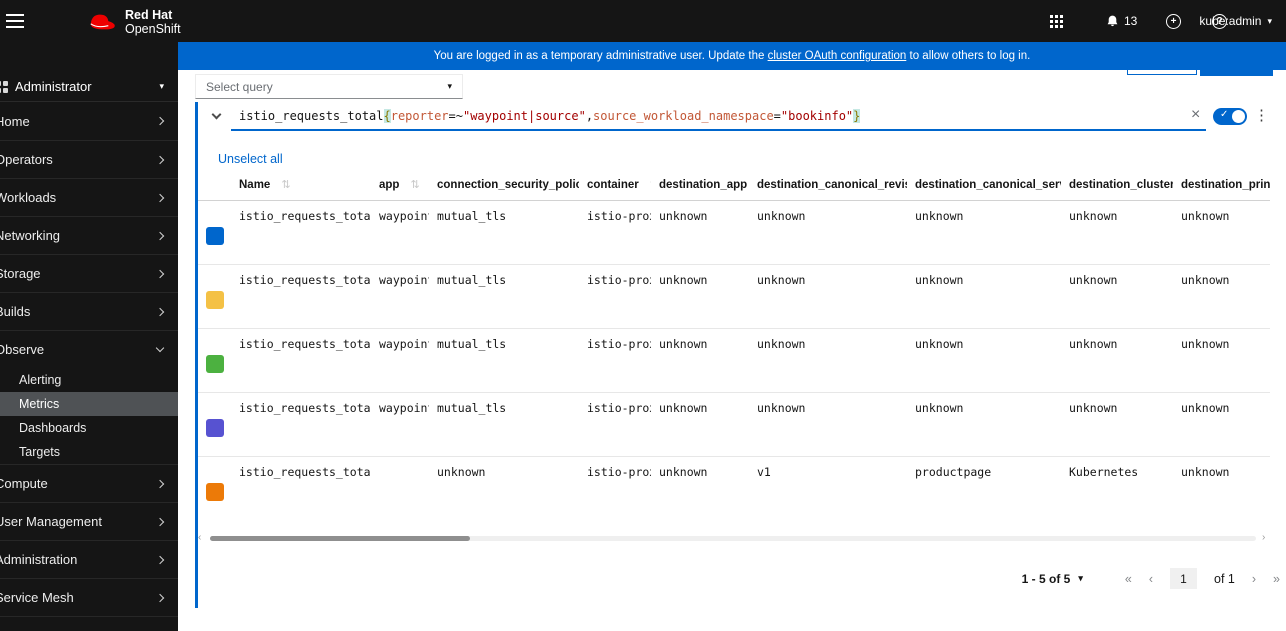 The width and height of the screenshot is (1286, 631). What do you see at coordinates (1221, 186) in the screenshot?
I see `column-header-destination-principal: destination_principal⇅` at bounding box center [1221, 186].